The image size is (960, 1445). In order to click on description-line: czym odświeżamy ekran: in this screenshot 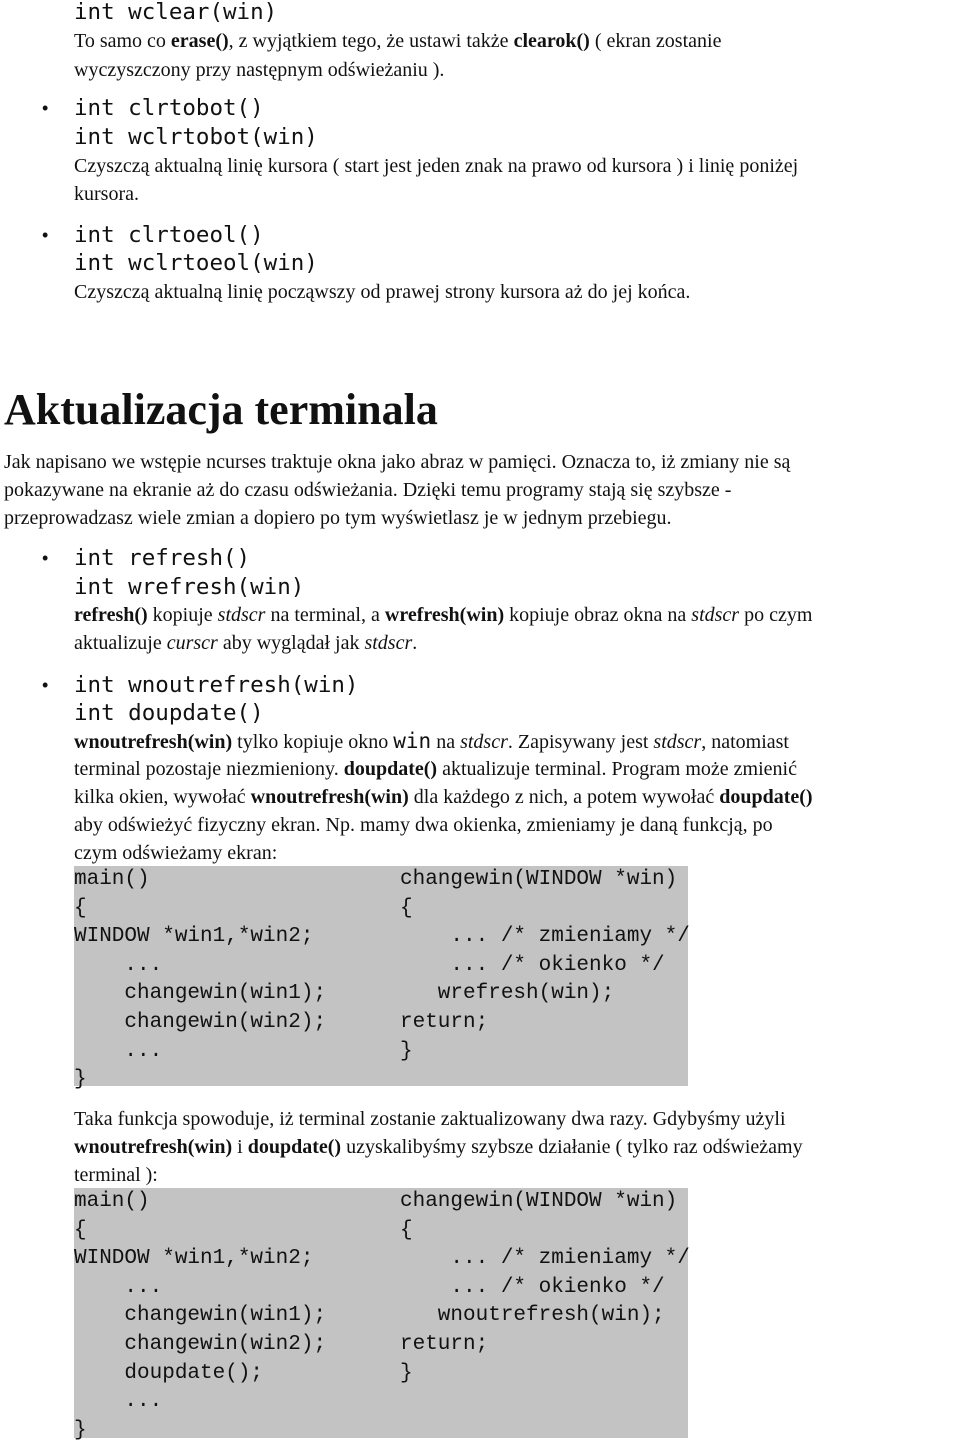, I will do `click(175, 853)`.